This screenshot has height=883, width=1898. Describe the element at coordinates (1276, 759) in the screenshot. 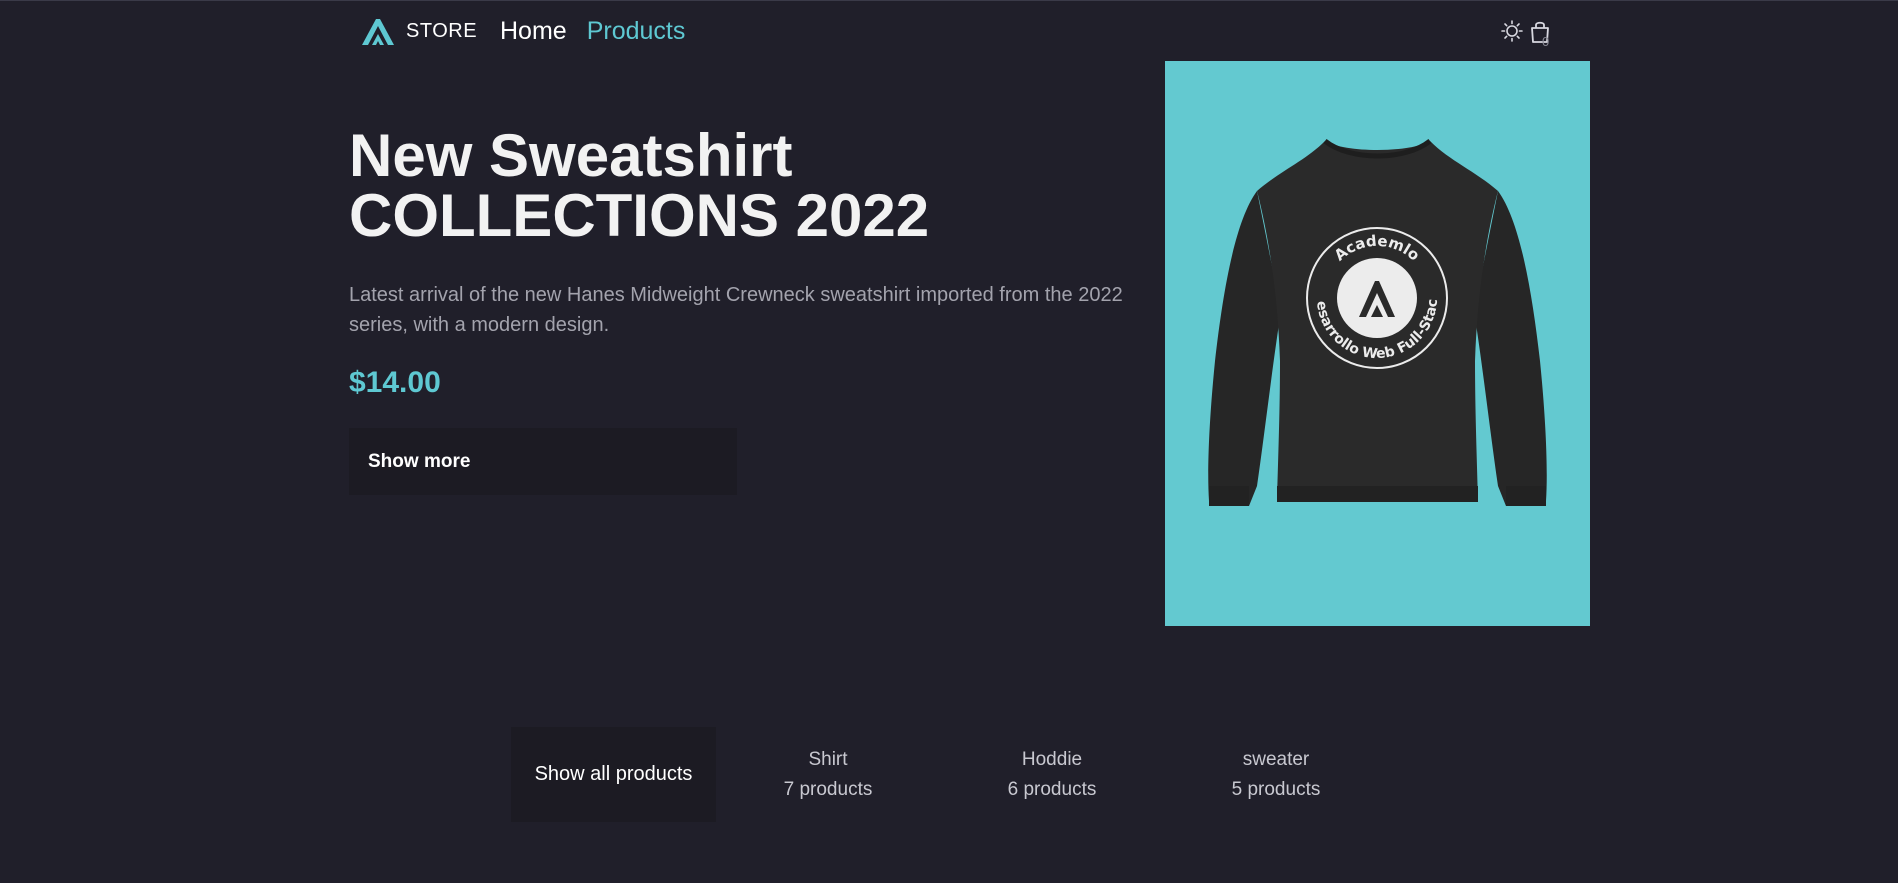

I see `category-name: sweater` at that location.